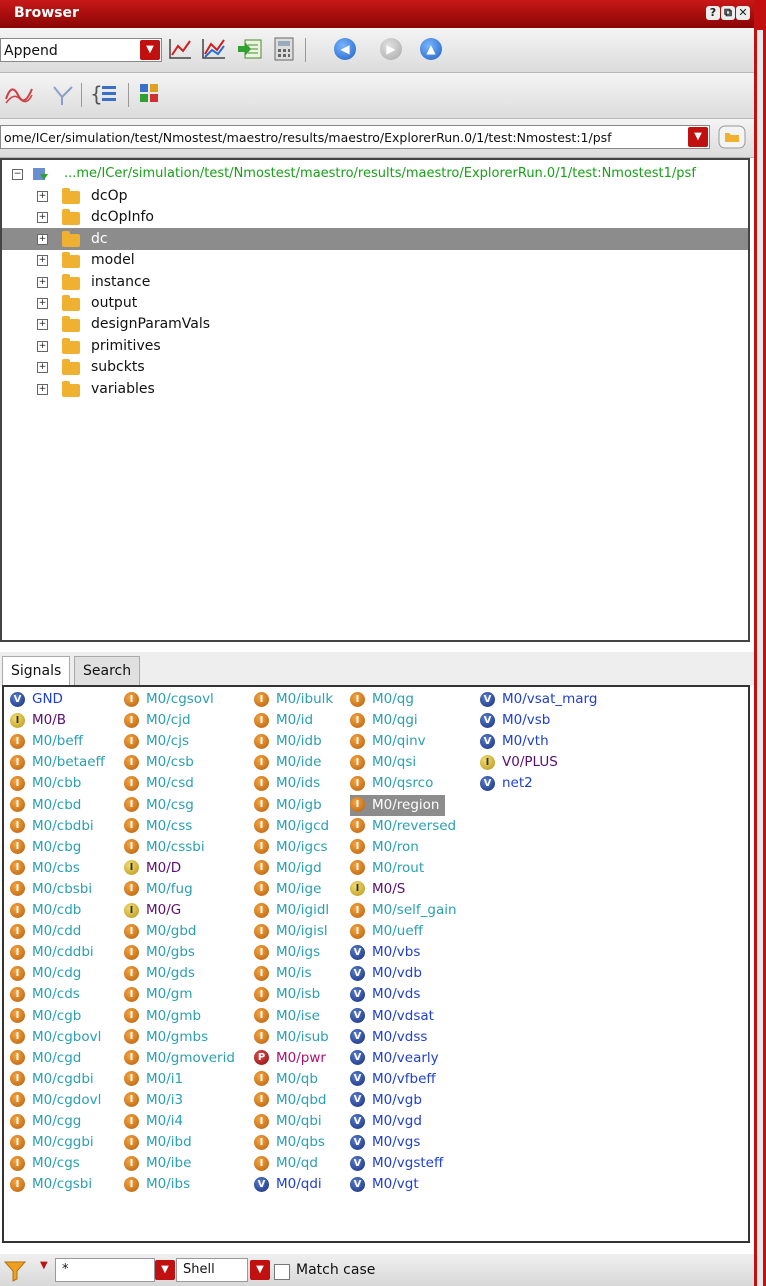 The width and height of the screenshot is (766, 1286). What do you see at coordinates (164, 847) in the screenshot?
I see `signal-item: I M0/cssbi` at bounding box center [164, 847].